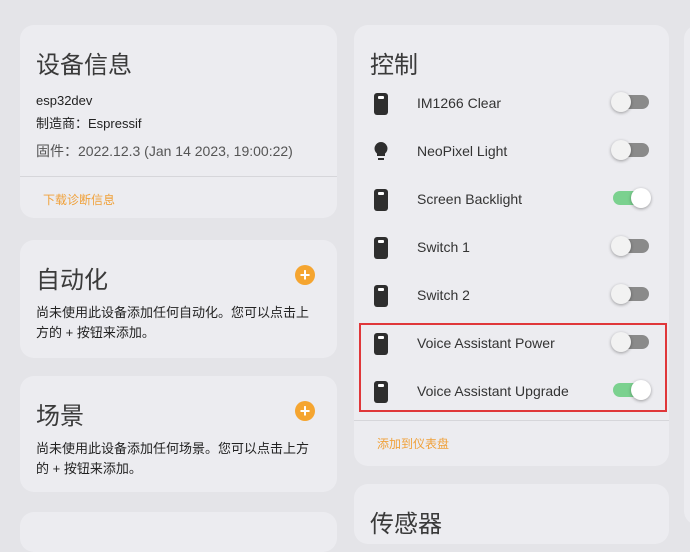 The width and height of the screenshot is (690, 552). What do you see at coordinates (511, 247) in the screenshot?
I see `control-row: Switch 1` at bounding box center [511, 247].